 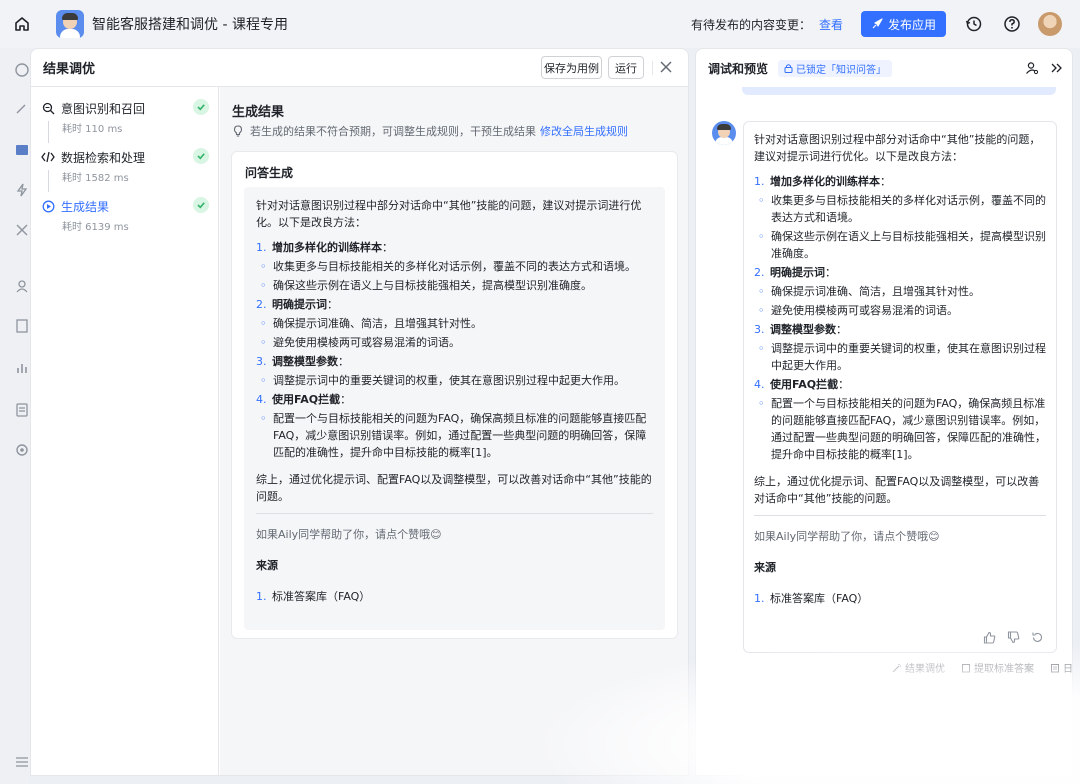 What do you see at coordinates (258, 112) in the screenshot?
I see `result-title: 生成结果` at bounding box center [258, 112].